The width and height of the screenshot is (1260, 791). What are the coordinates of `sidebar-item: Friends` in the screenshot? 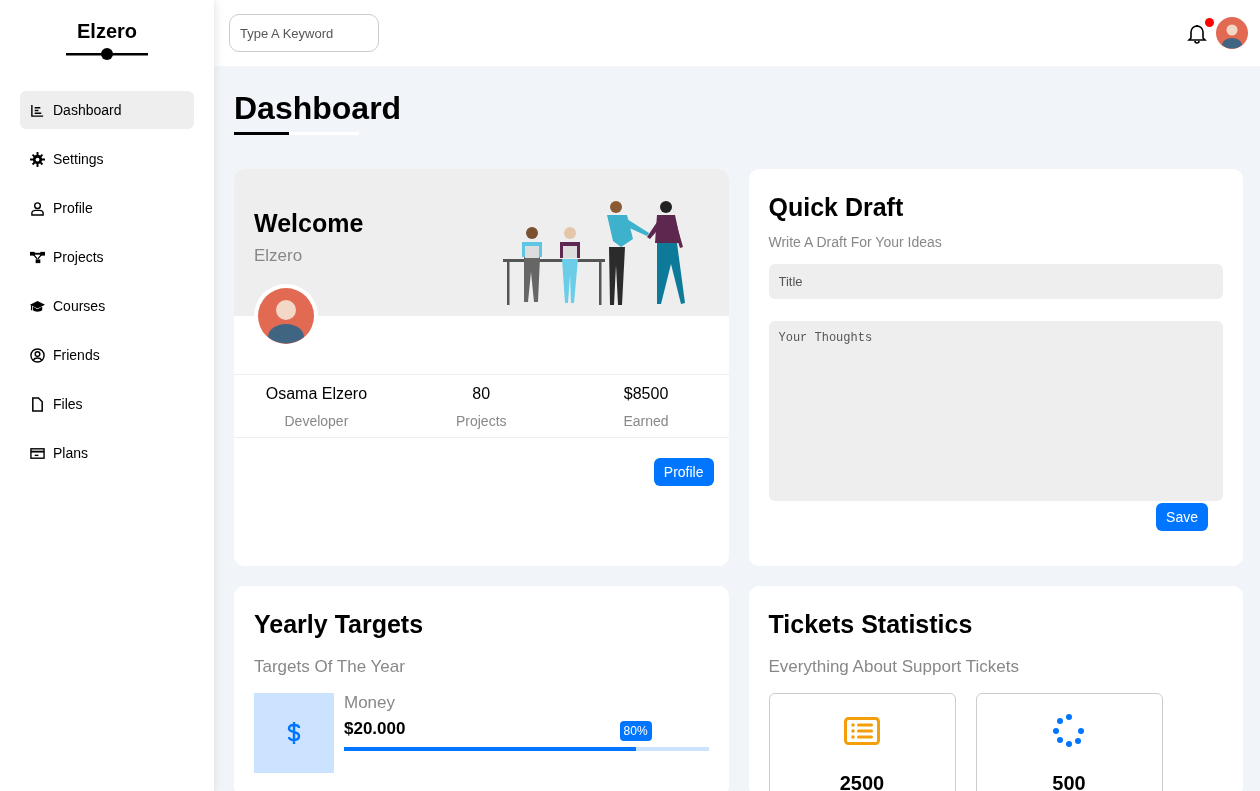 It's located at (107, 355).